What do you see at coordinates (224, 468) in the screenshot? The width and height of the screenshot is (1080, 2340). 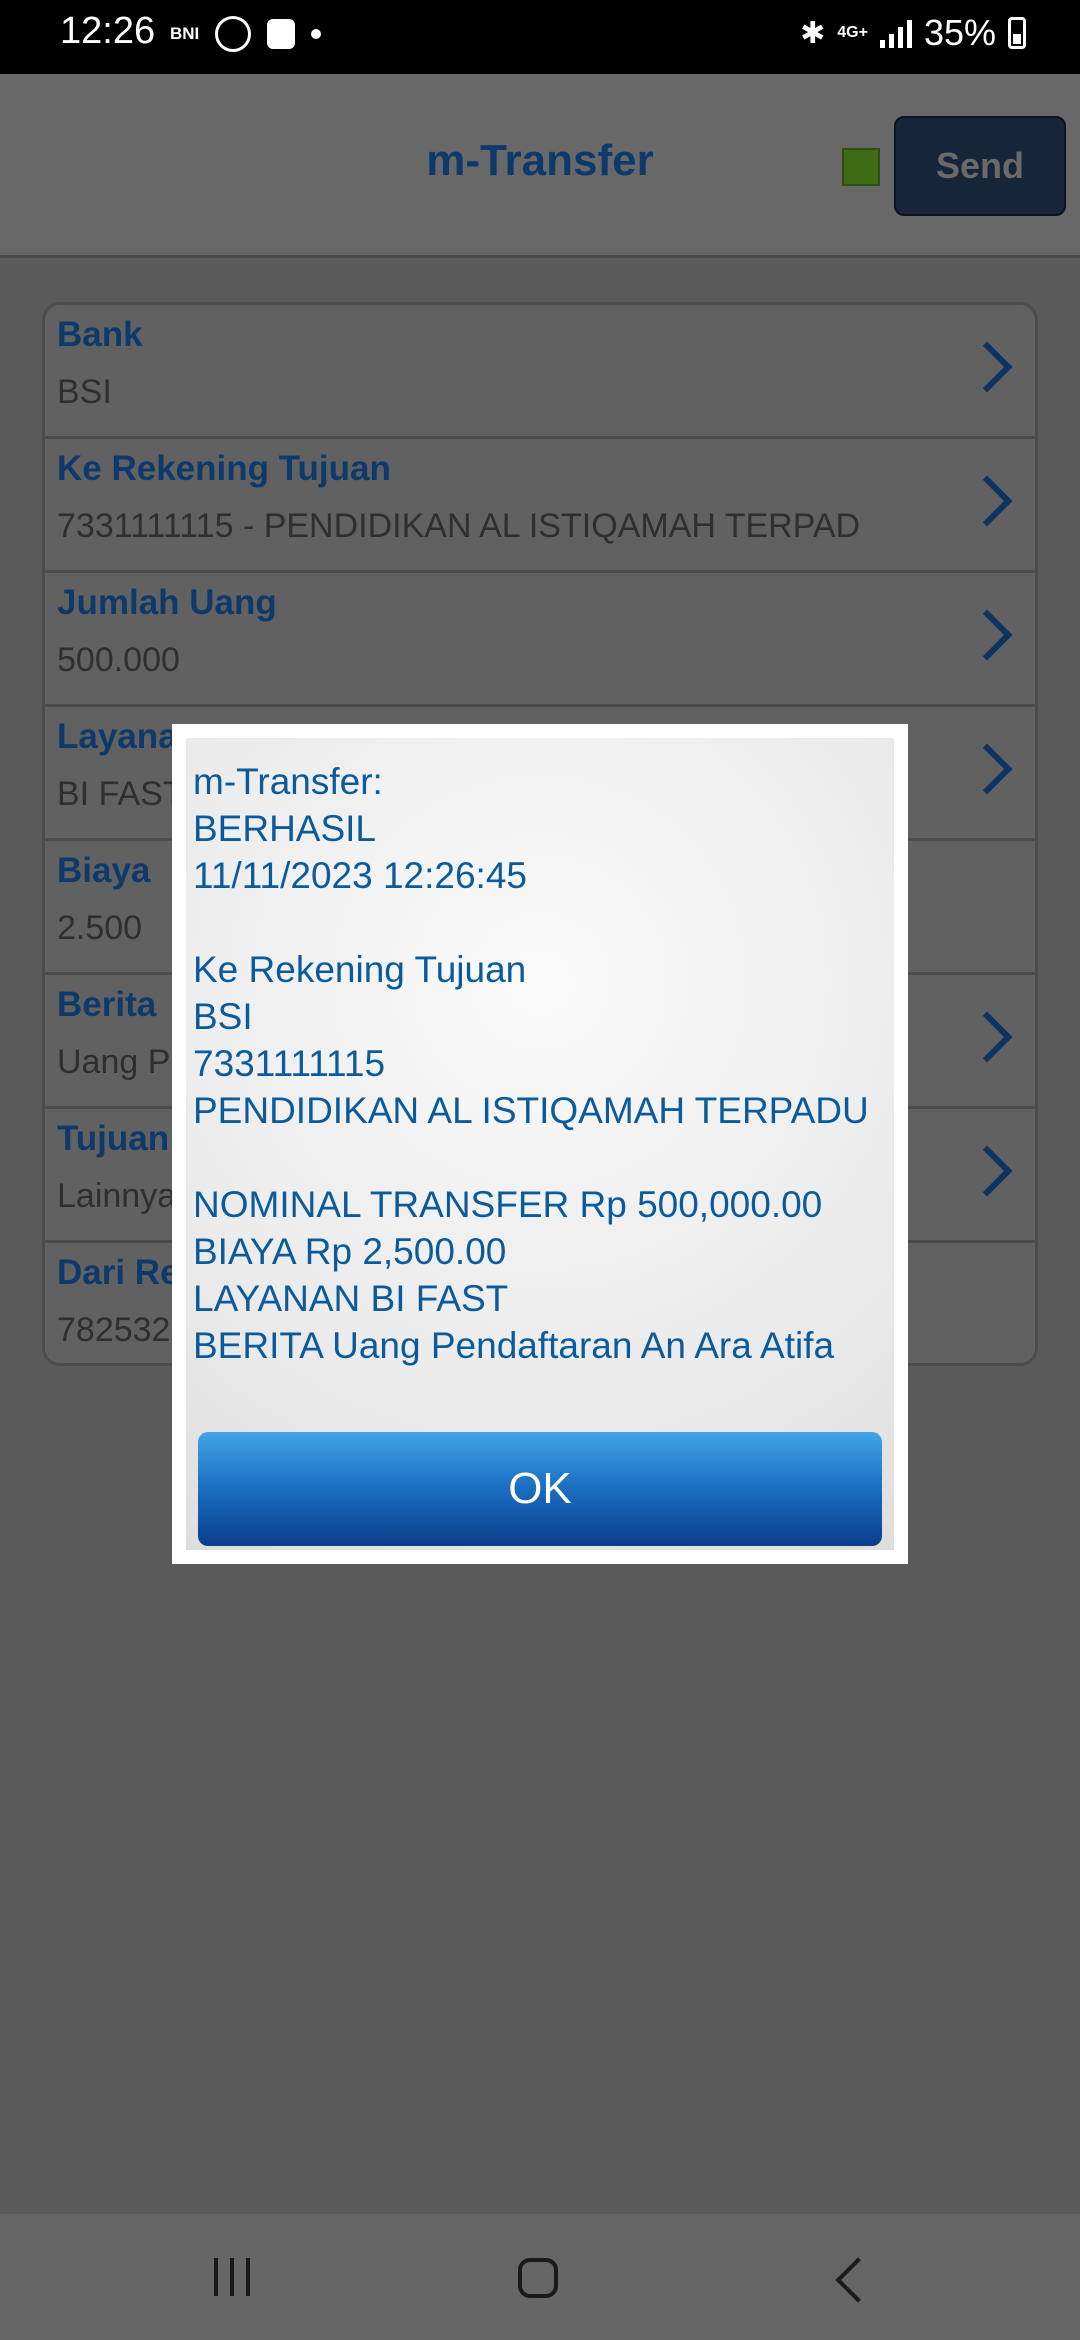 I see `row-label: Ke Rekening Tujuan` at bounding box center [224, 468].